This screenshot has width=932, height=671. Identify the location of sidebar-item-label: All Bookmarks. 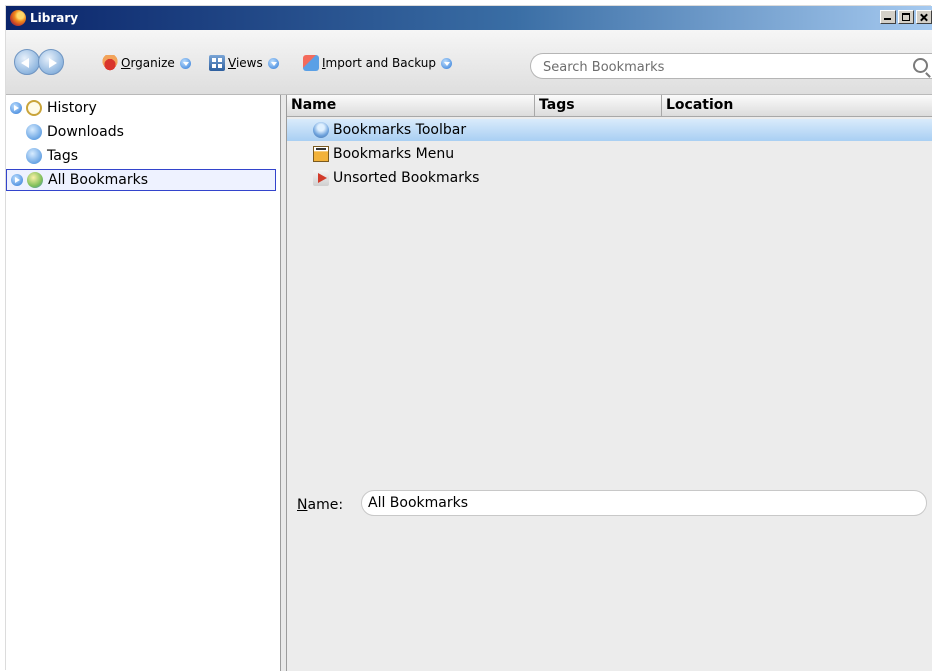
(98, 180).